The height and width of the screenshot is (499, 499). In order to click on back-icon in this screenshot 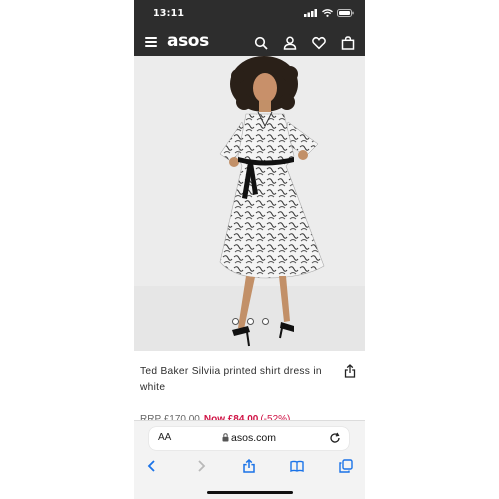, I will do `click(152, 466)`.